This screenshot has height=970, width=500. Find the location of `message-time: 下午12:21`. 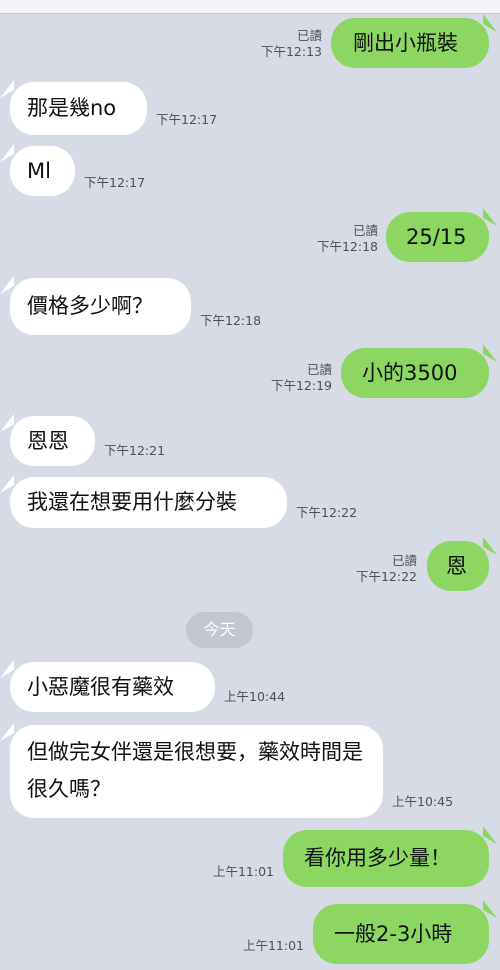

message-time: 下午12:21 is located at coordinates (135, 450).